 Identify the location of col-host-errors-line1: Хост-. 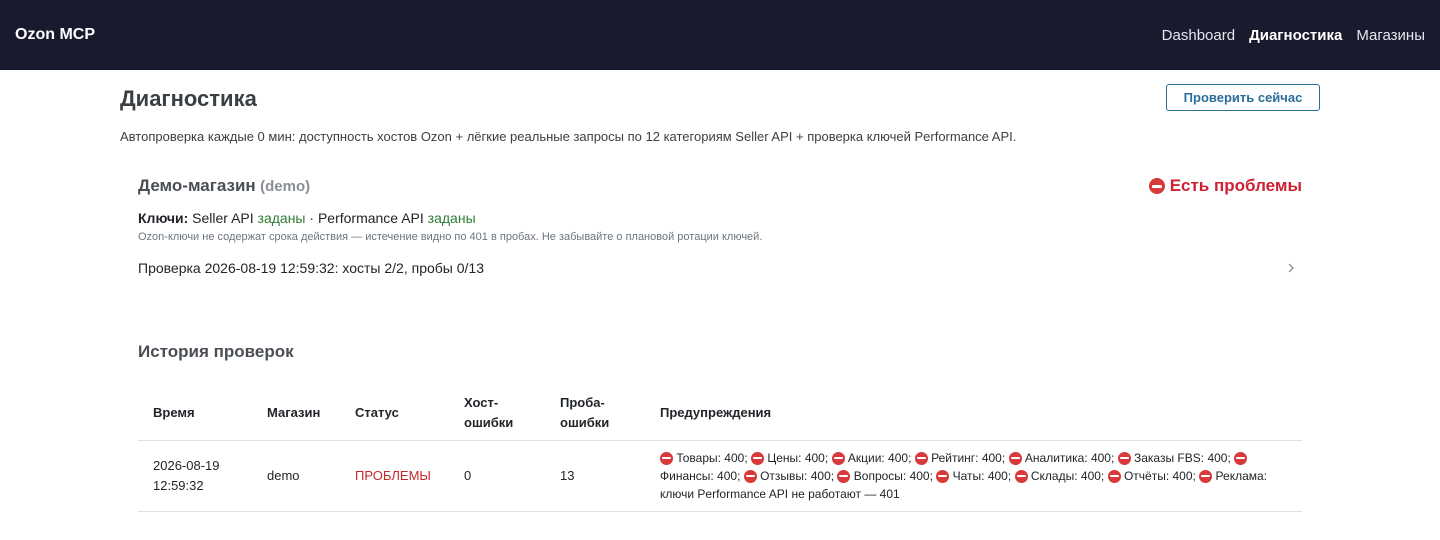
(481, 402).